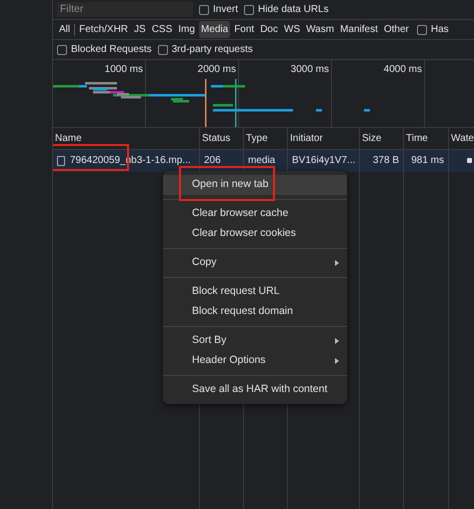 Image resolution: width=474 pixels, height=509 pixels. What do you see at coordinates (186, 29) in the screenshot?
I see `type-filter-tab: Img` at bounding box center [186, 29].